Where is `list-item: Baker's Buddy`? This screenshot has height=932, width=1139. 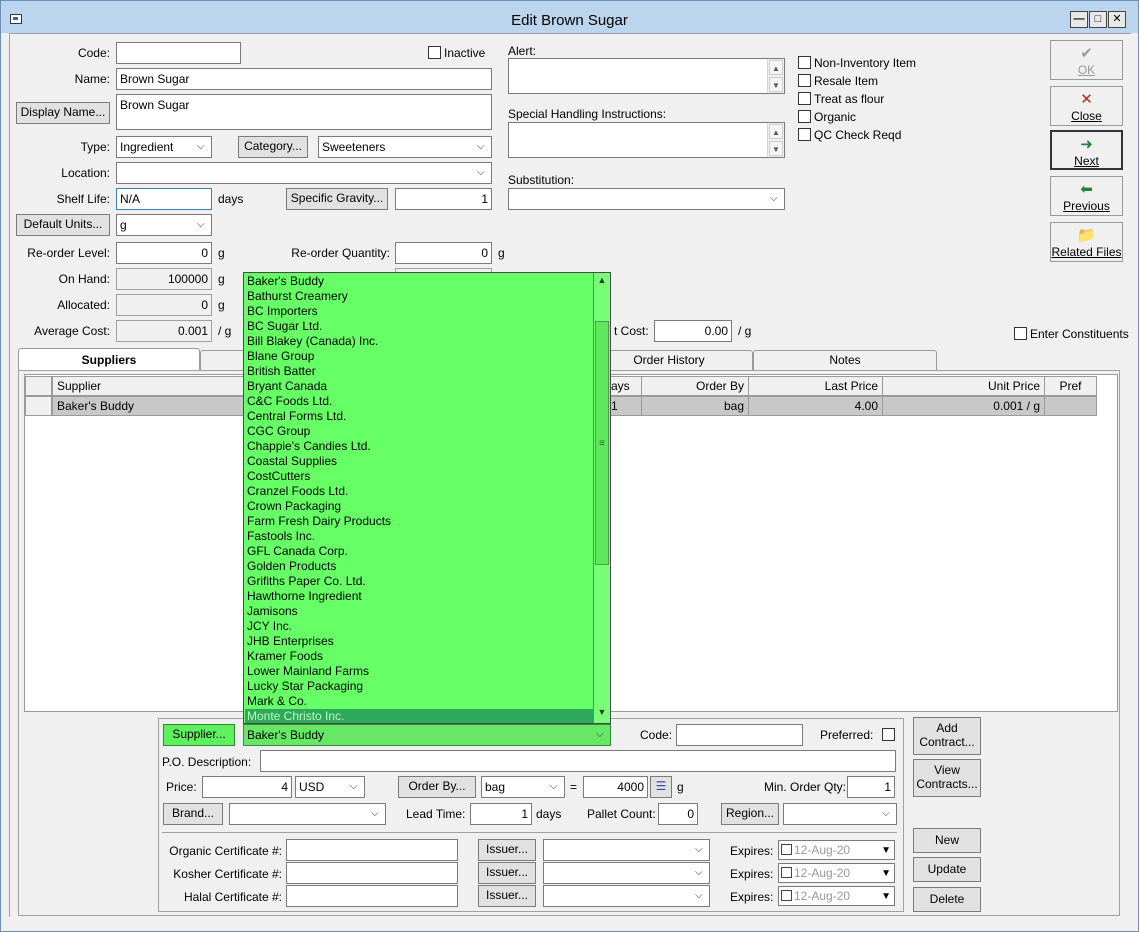
list-item: Baker's Buddy is located at coordinates (419, 281).